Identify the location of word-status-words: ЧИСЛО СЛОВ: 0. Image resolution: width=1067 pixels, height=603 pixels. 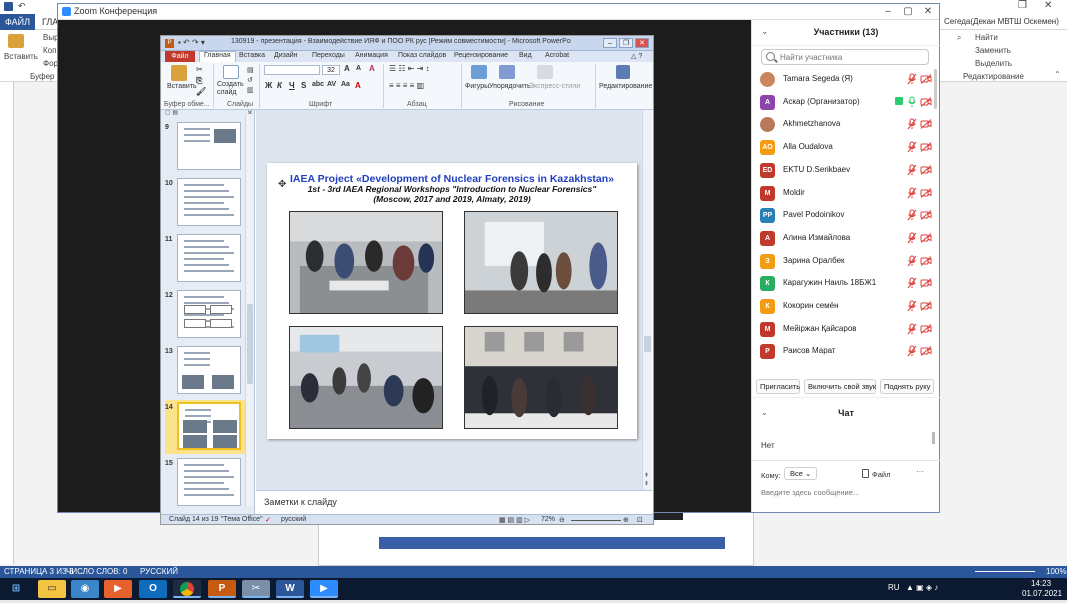
(97, 571).